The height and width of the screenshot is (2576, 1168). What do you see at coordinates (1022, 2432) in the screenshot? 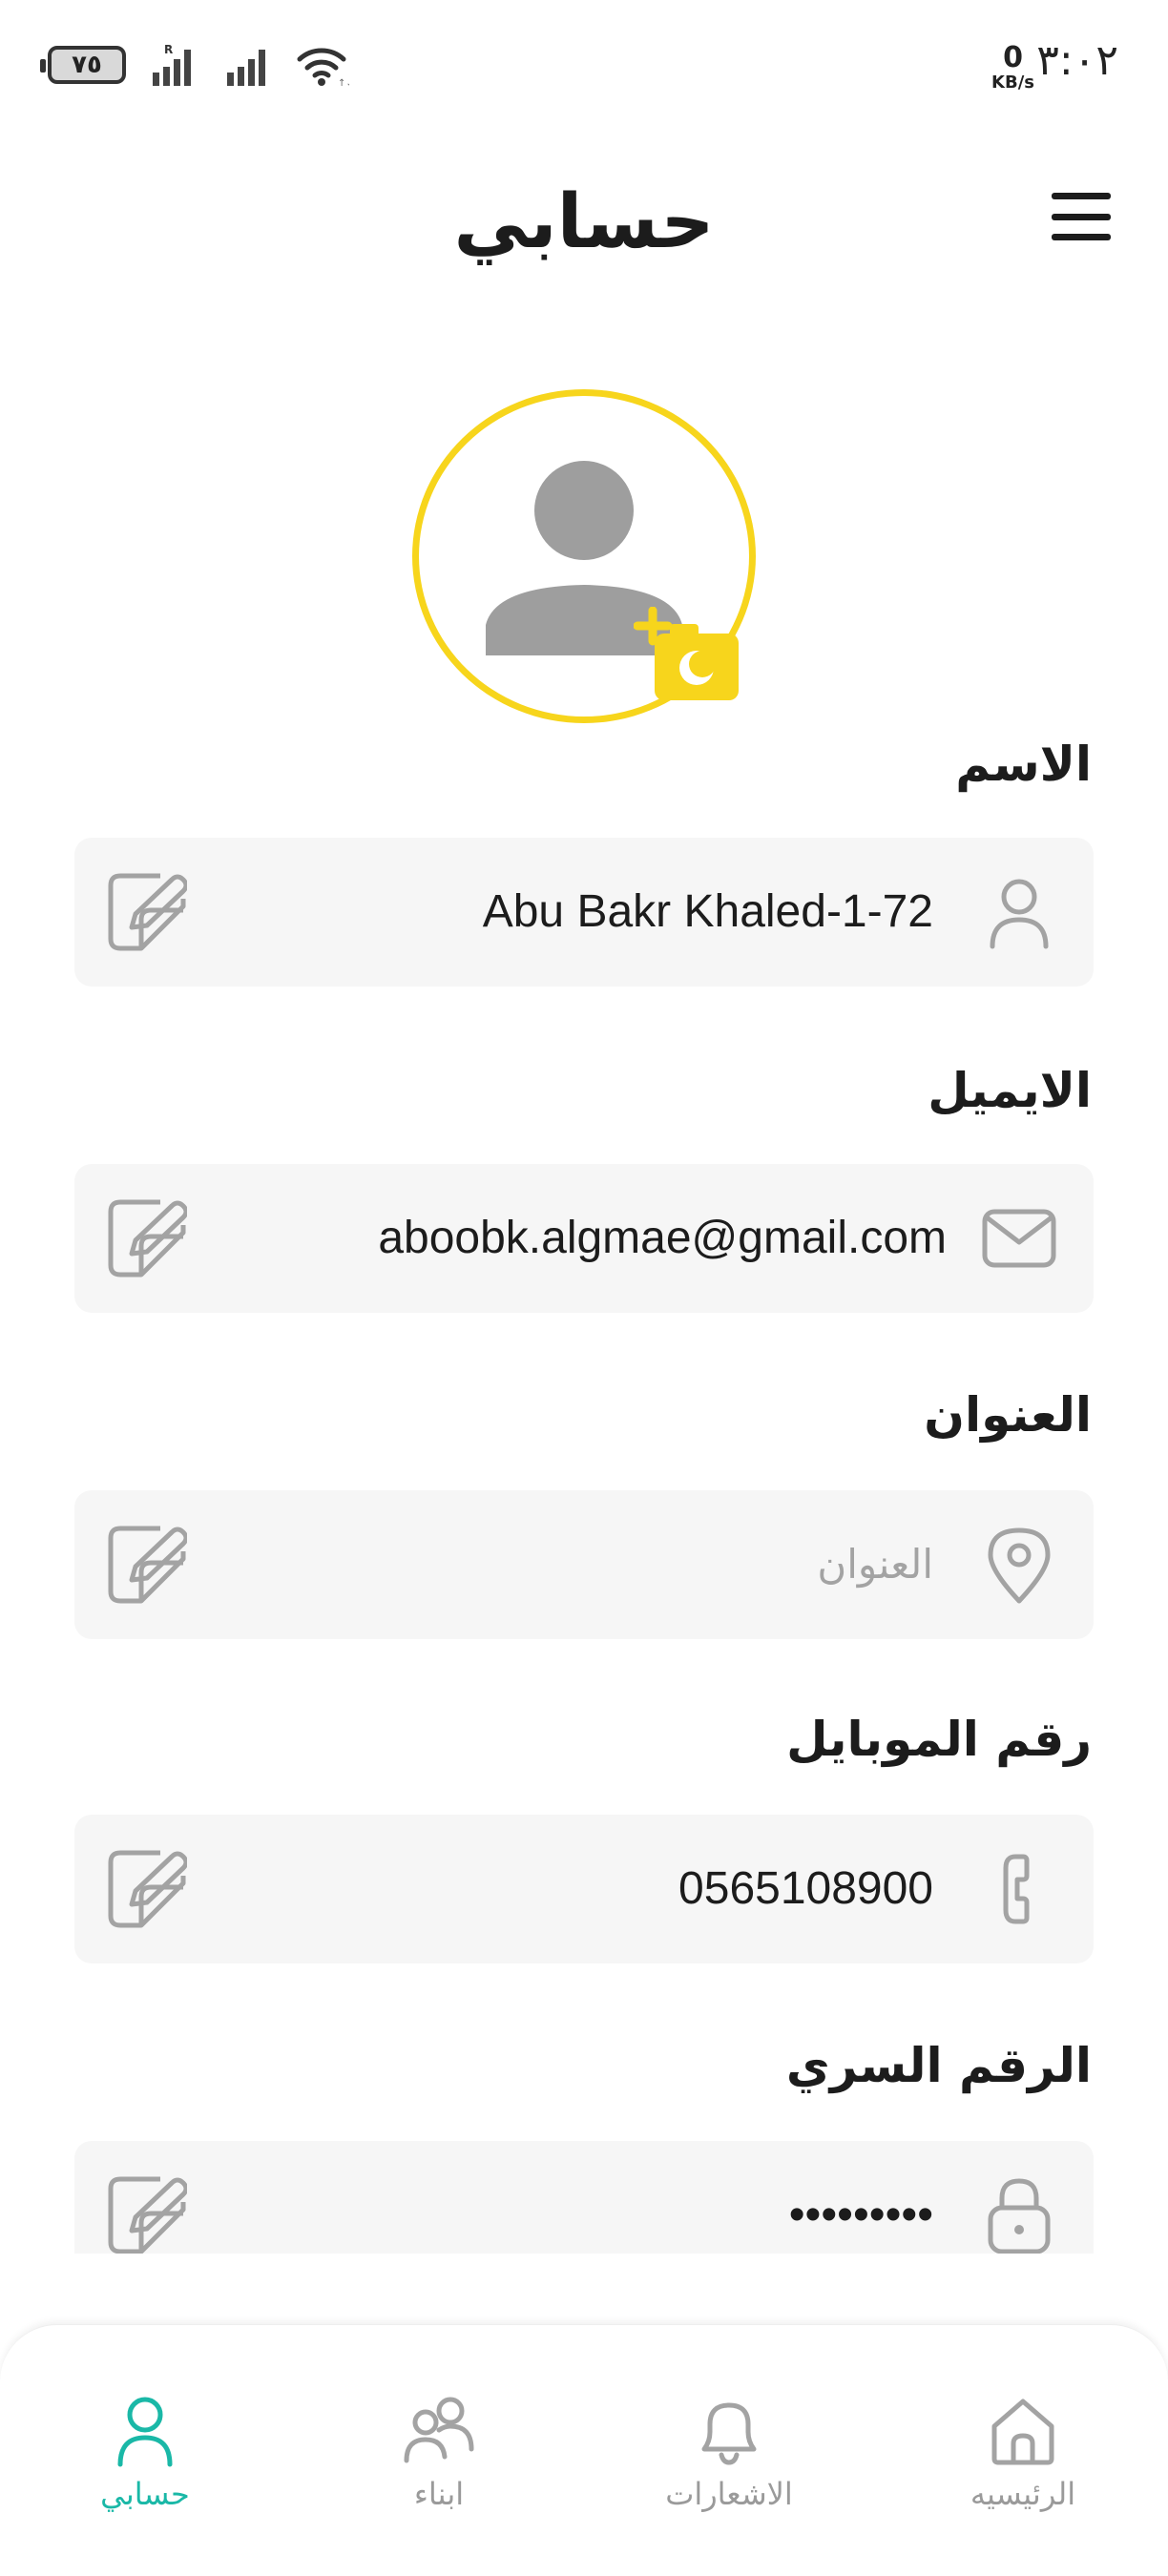
I see `home-icon` at bounding box center [1022, 2432].